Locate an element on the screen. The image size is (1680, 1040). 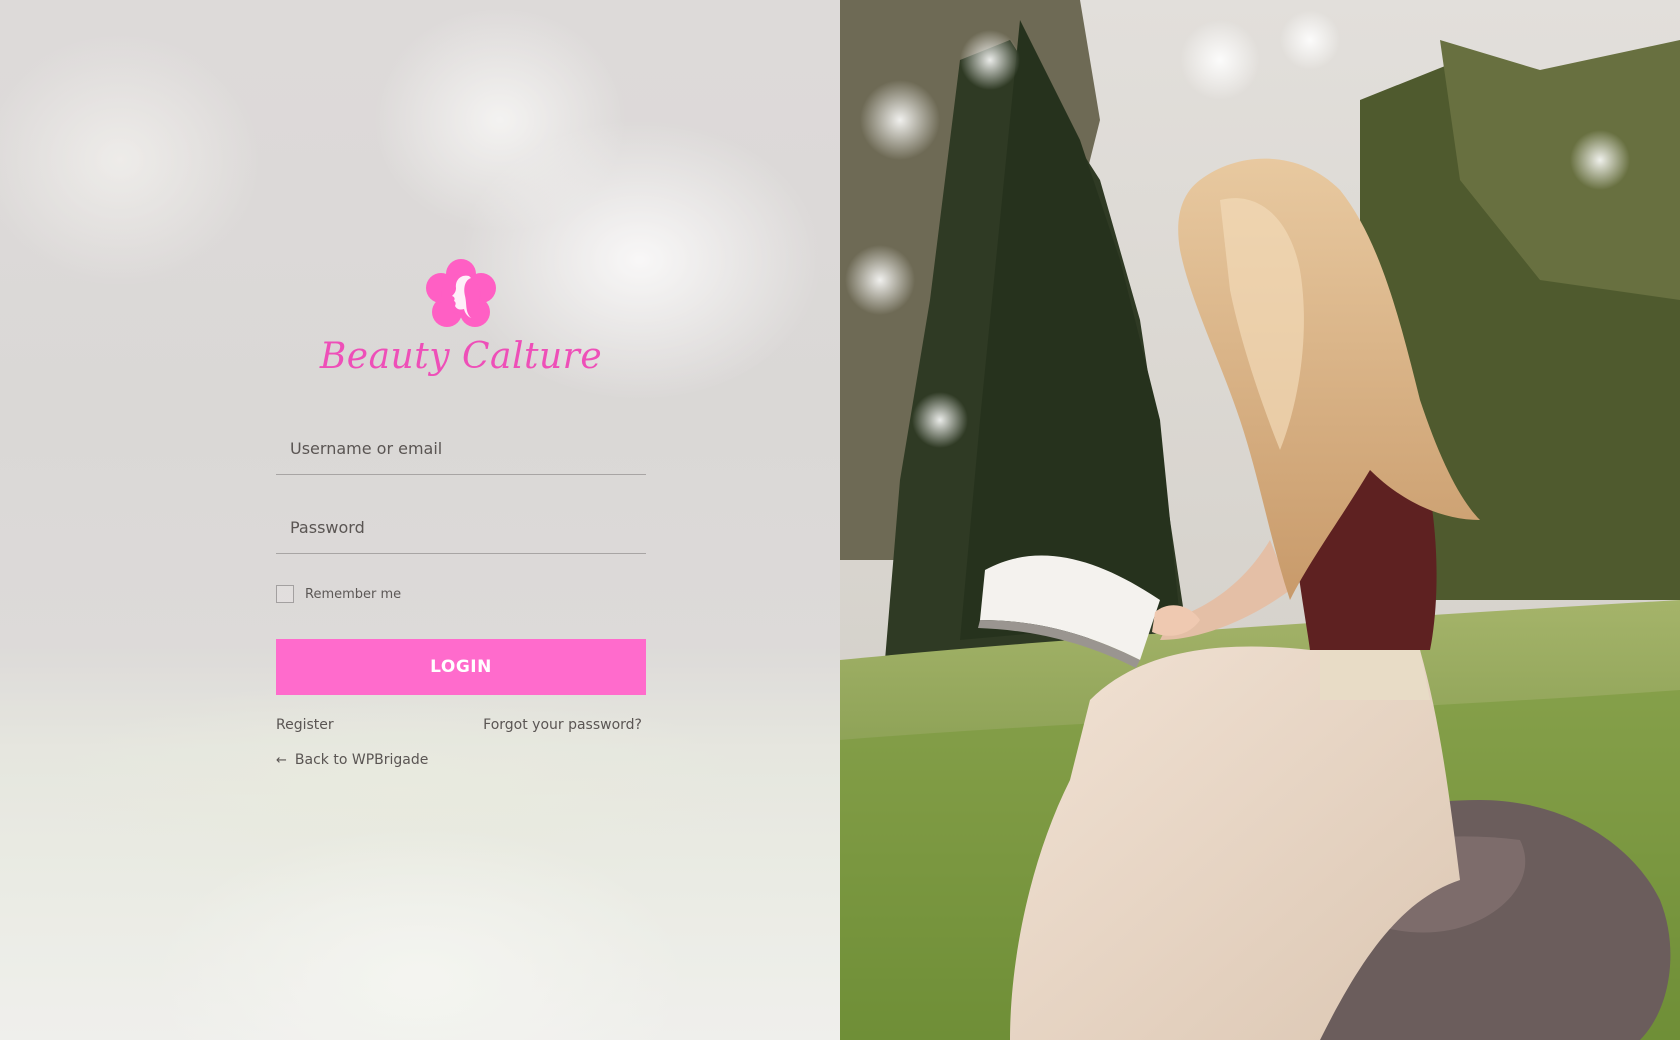
register-link: Register is located at coordinates (305, 725).